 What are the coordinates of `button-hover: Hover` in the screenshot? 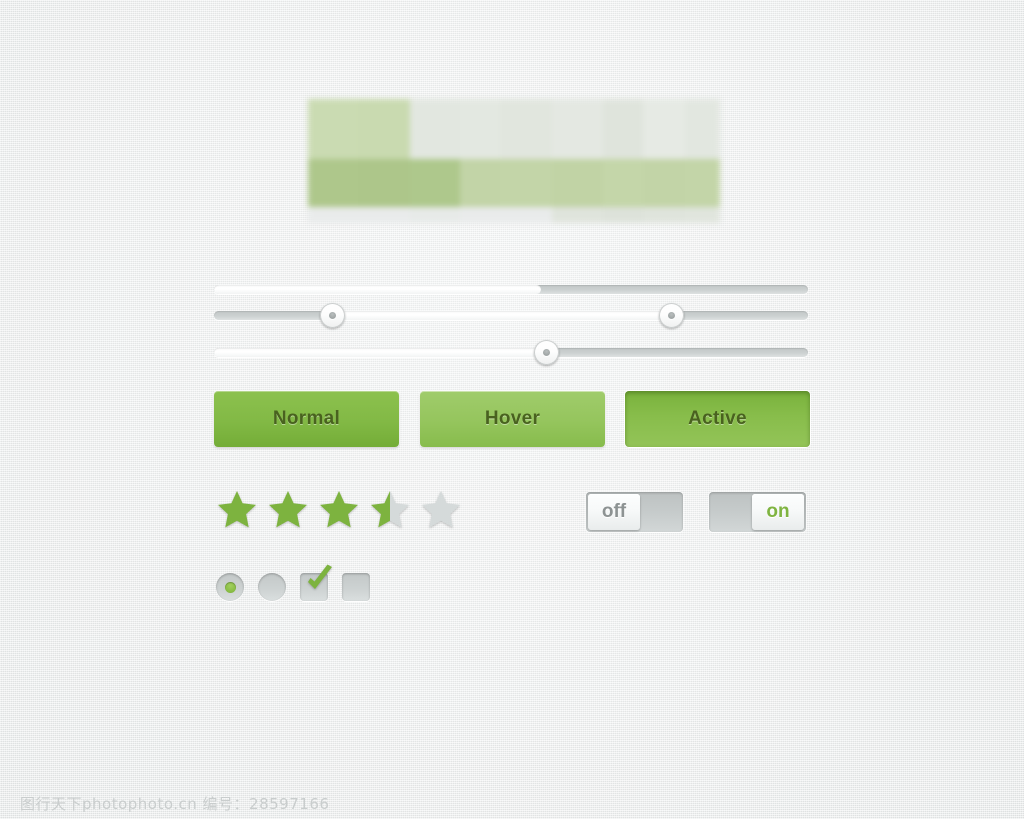 It's located at (512, 419).